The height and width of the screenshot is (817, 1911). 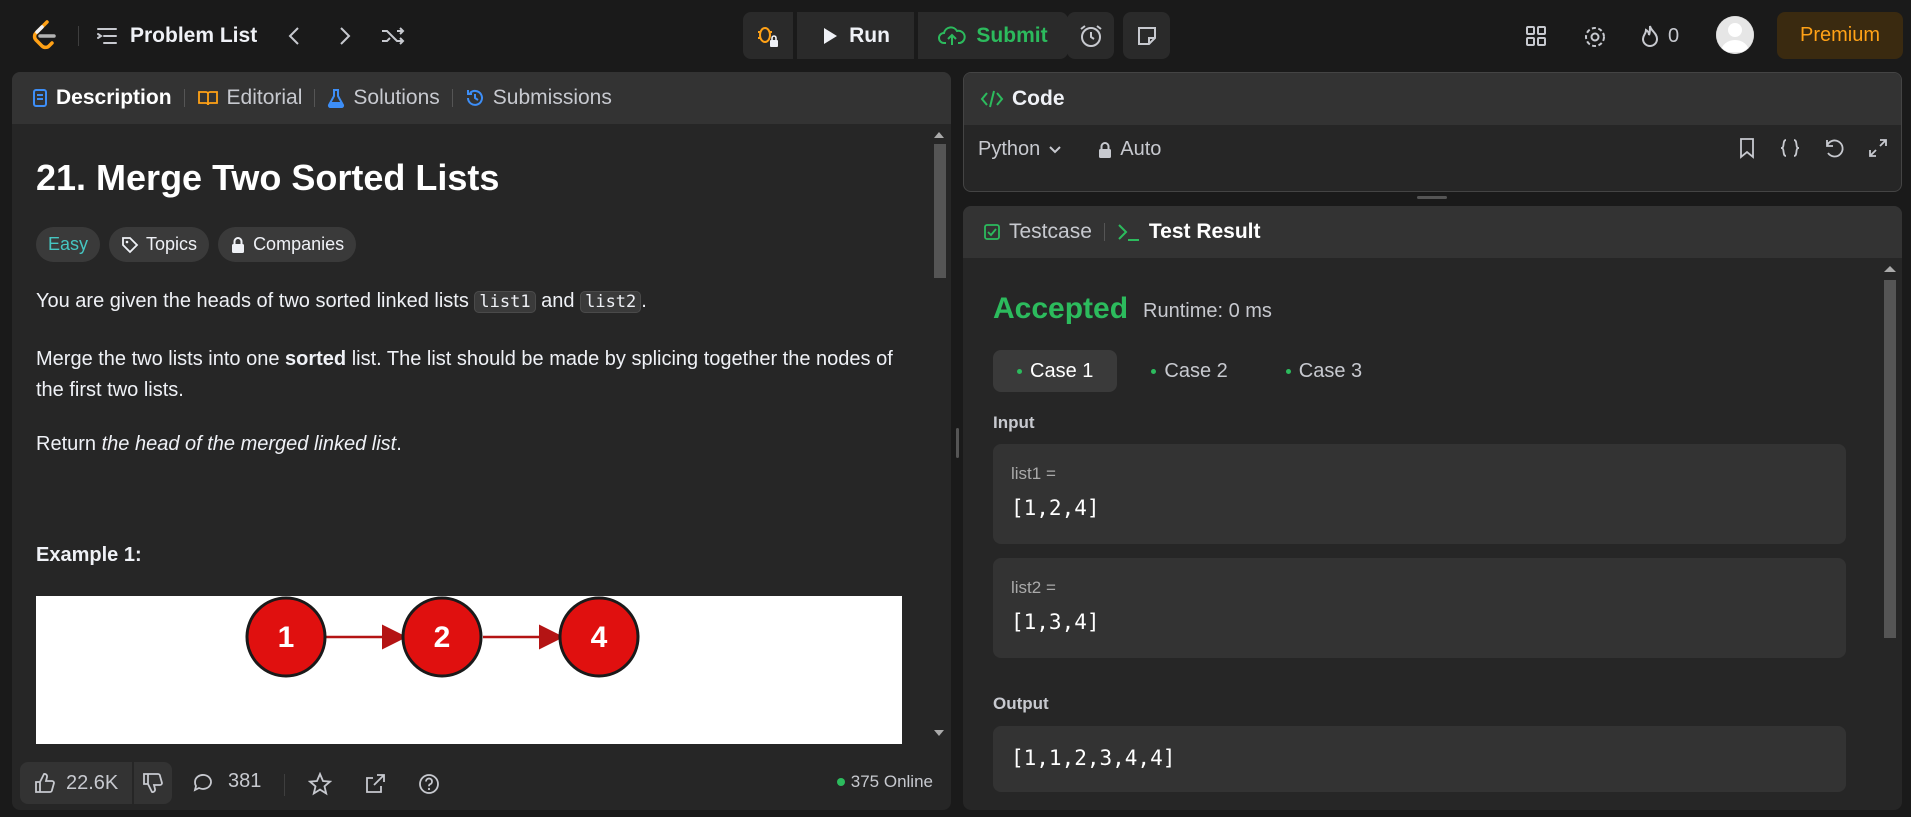 I want to click on streak-counter: 0, so click(x=1659, y=36).